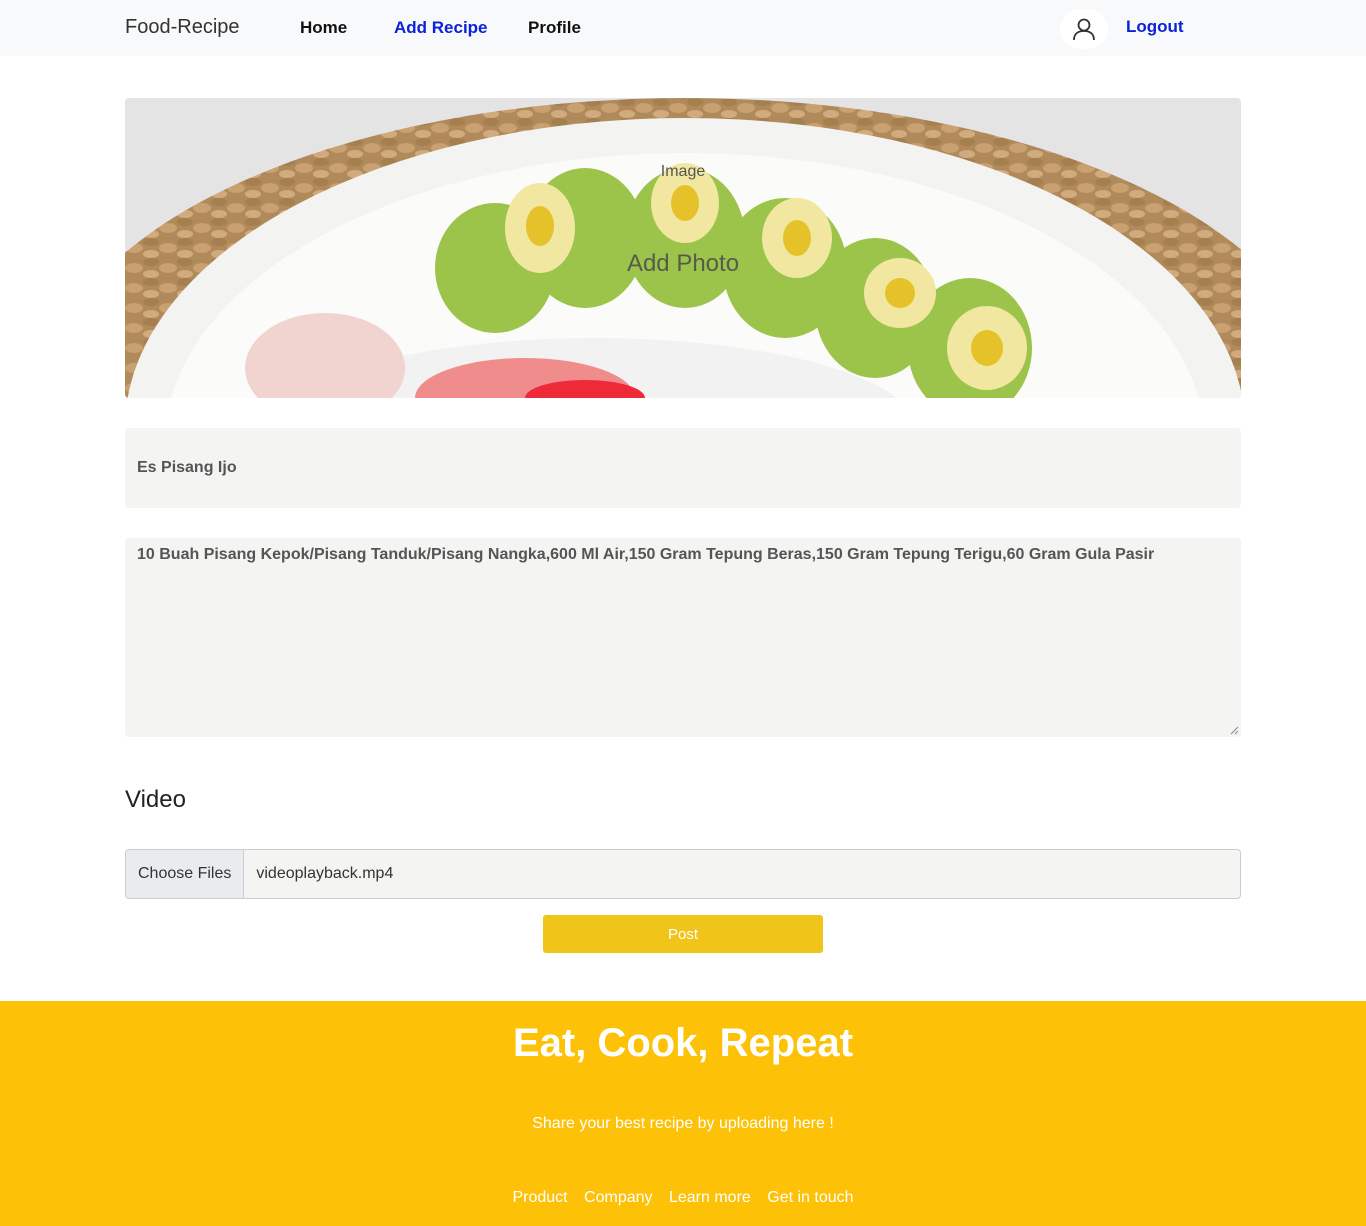 The height and width of the screenshot is (1226, 1366). I want to click on recipe-title-input: Es Pisang Ijo, so click(683, 468).